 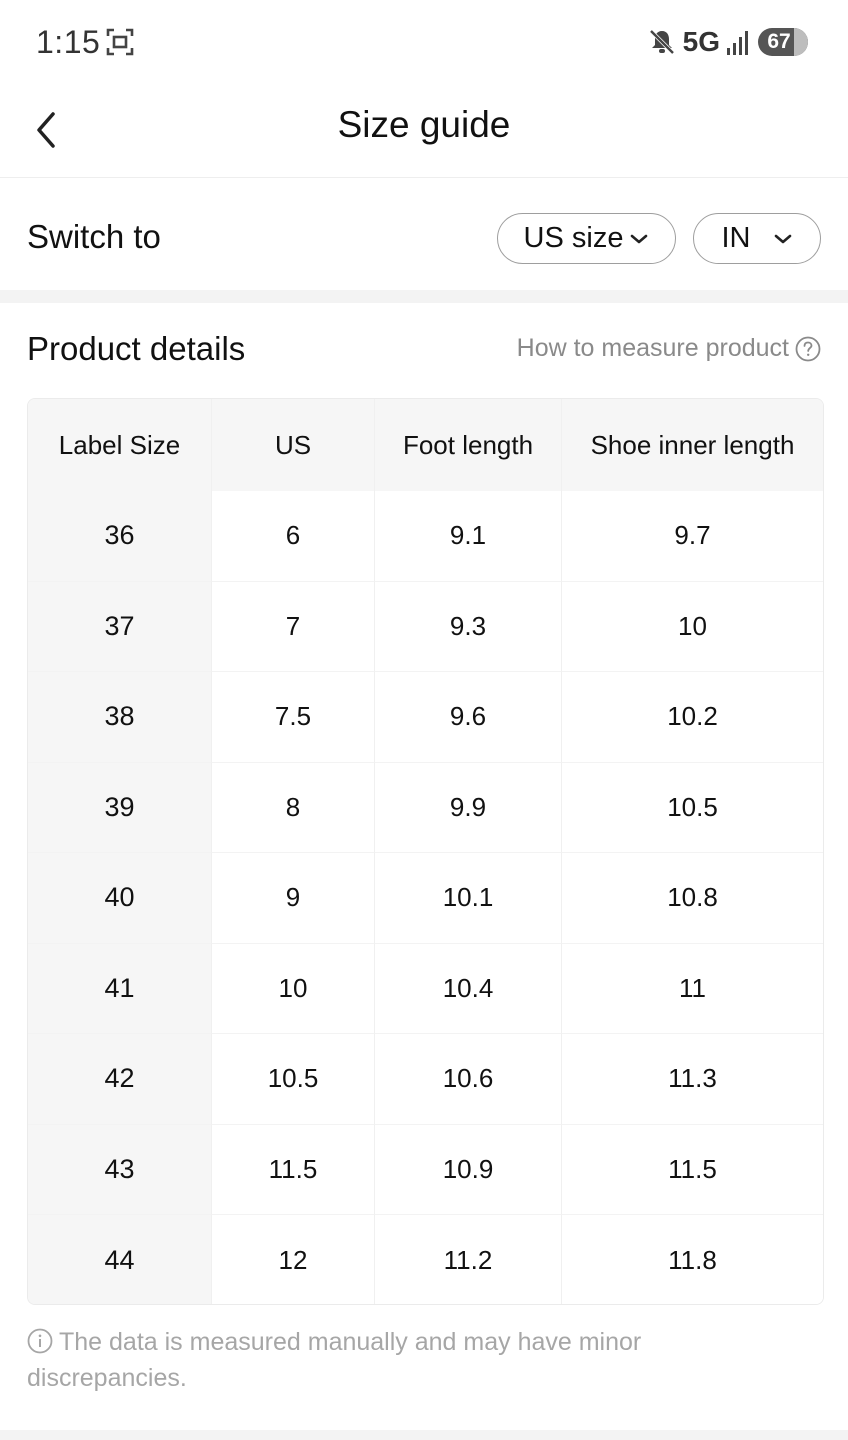 What do you see at coordinates (468, 988) in the screenshot?
I see `table-cell-foot-length: 10.4` at bounding box center [468, 988].